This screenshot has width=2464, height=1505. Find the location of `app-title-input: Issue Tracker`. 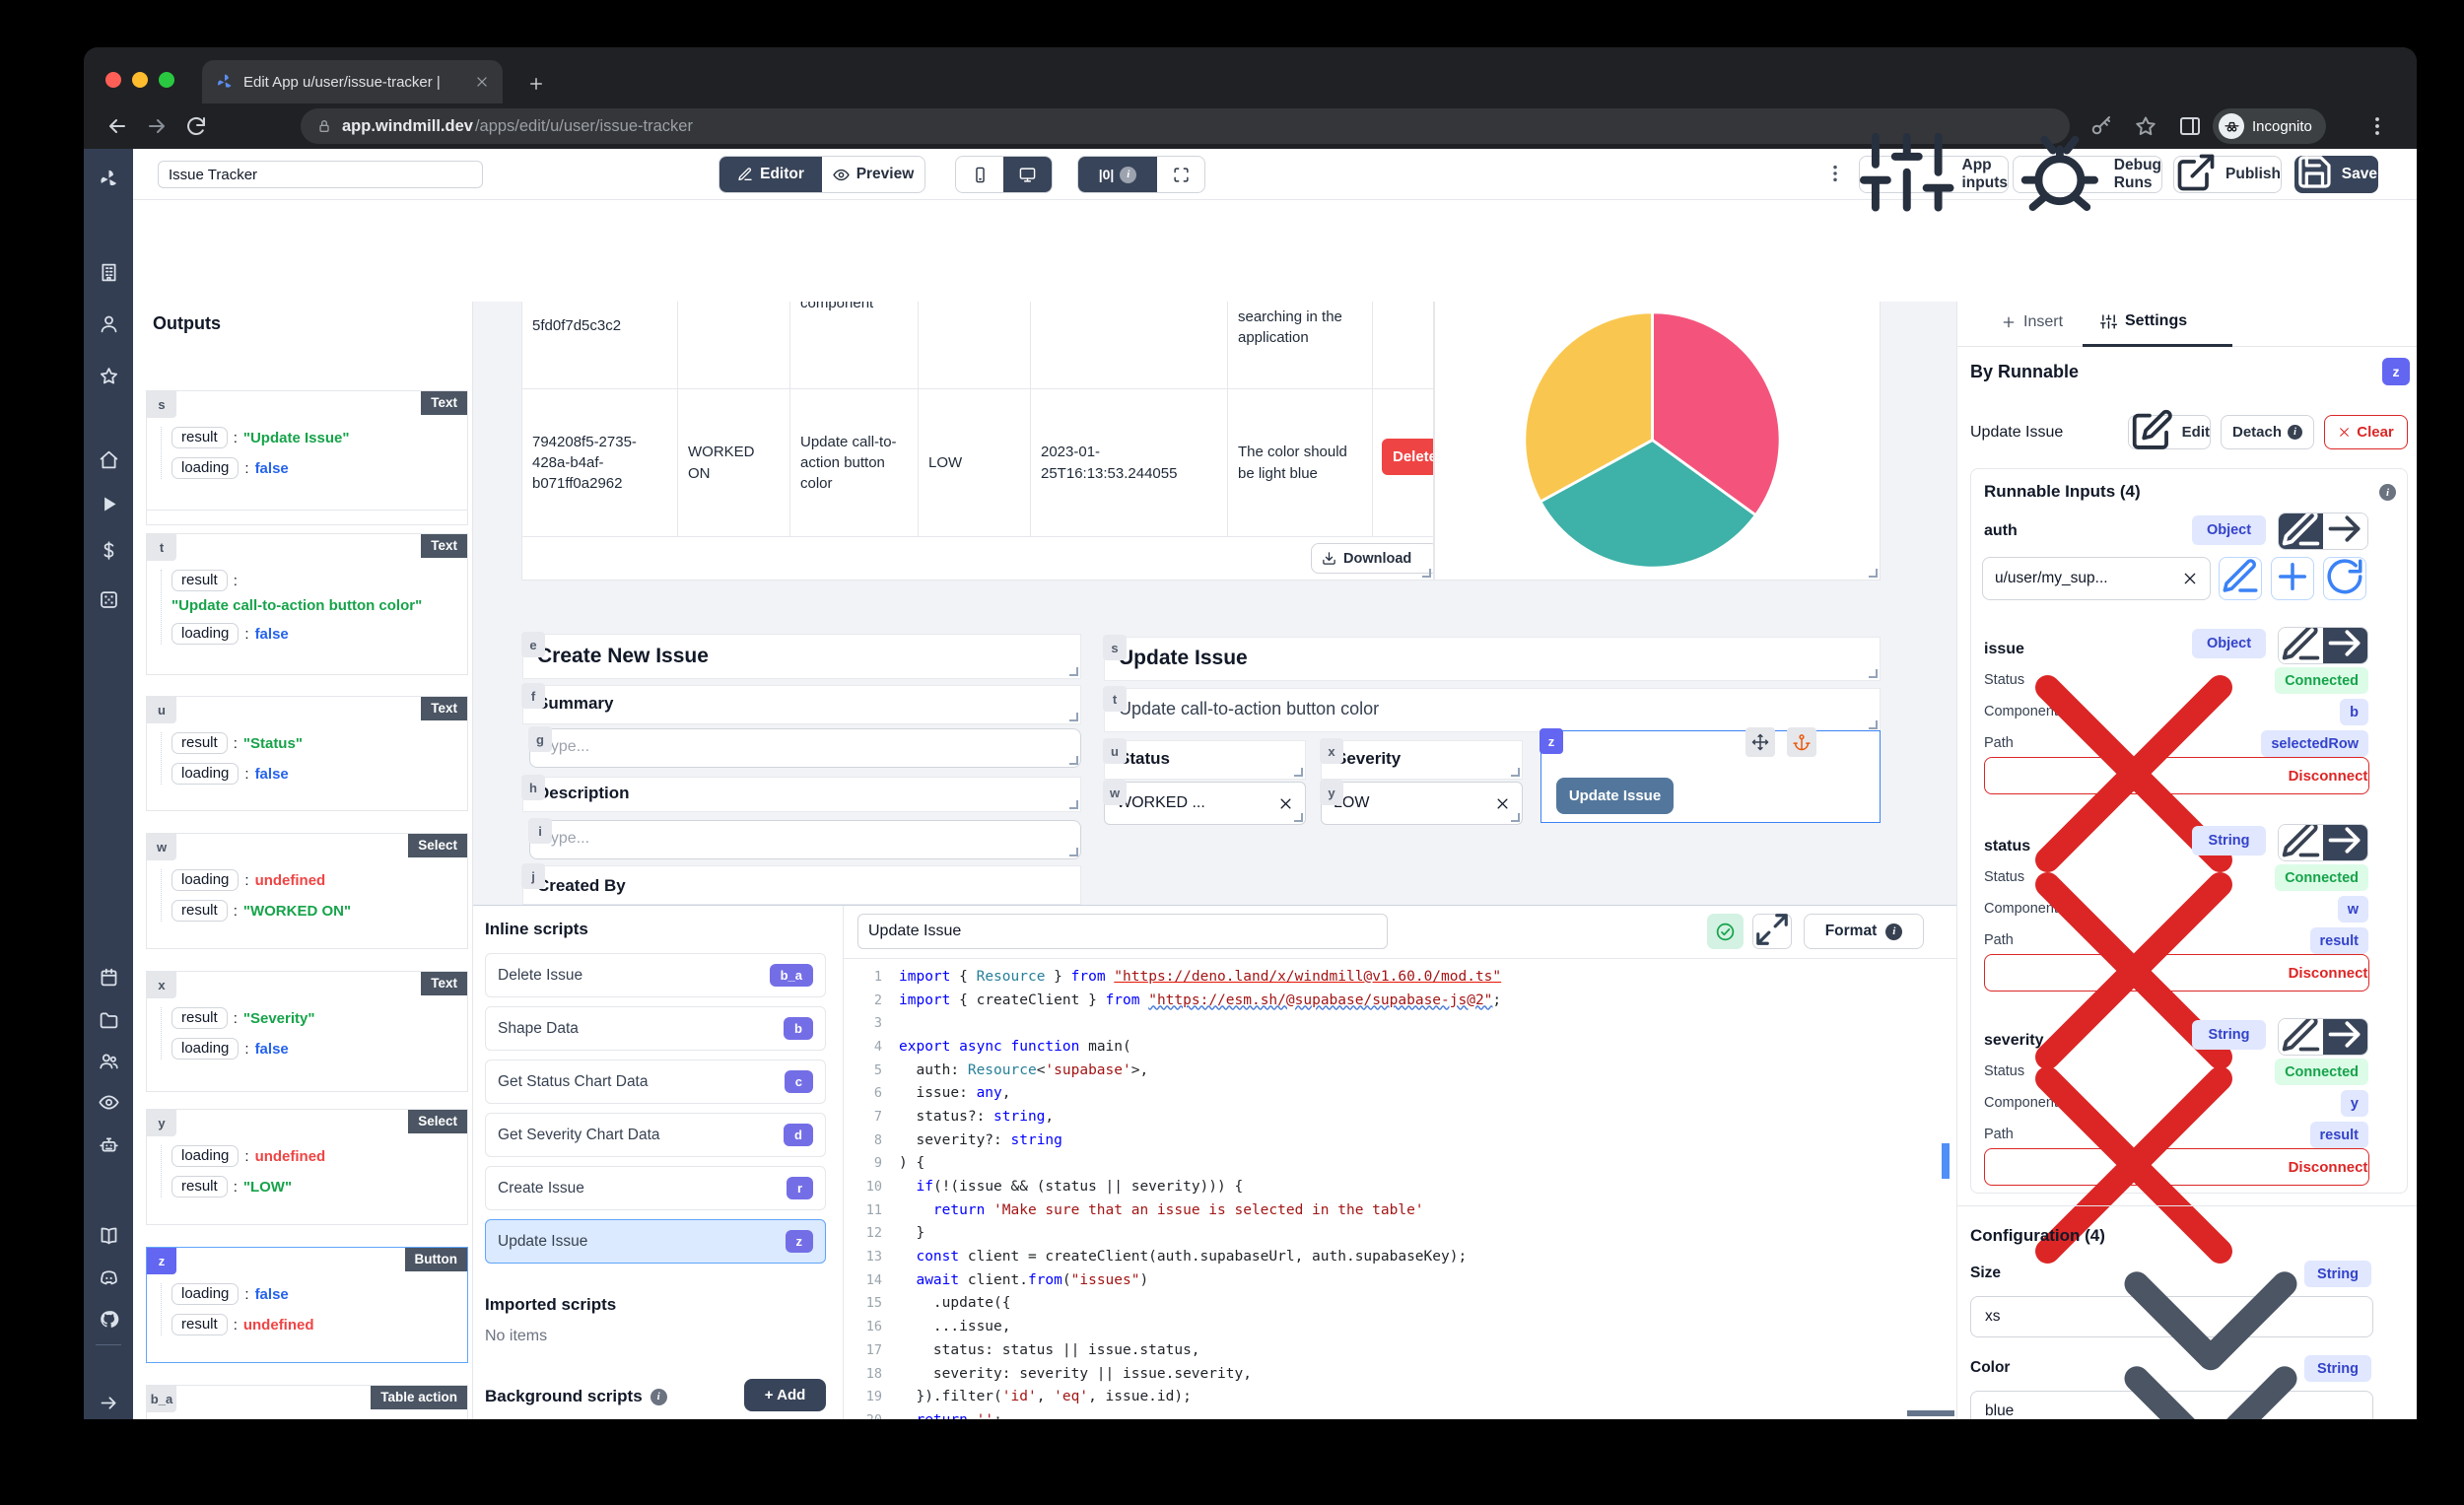

app-title-input: Issue Tracker is located at coordinates (320, 174).